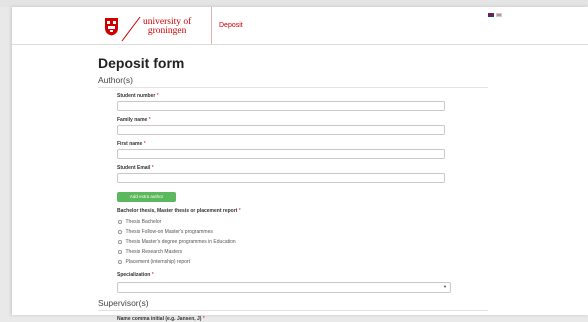 The height and width of the screenshot is (322, 588). I want to click on specialization-label: Specialization *, so click(135, 275).